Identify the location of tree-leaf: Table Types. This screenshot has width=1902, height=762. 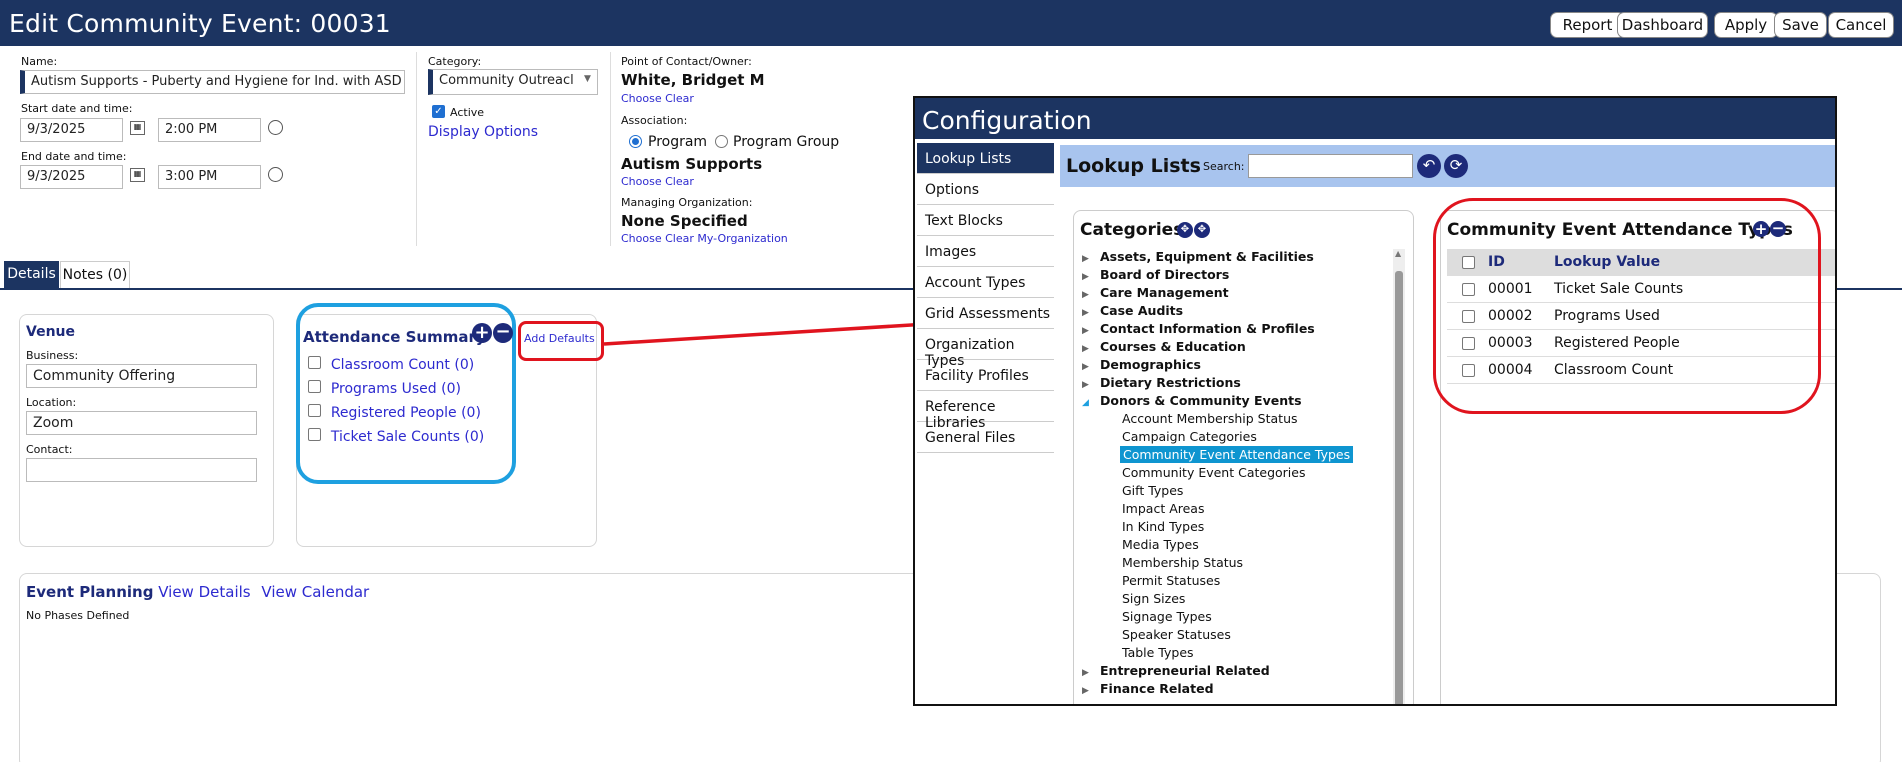
(1237, 653).